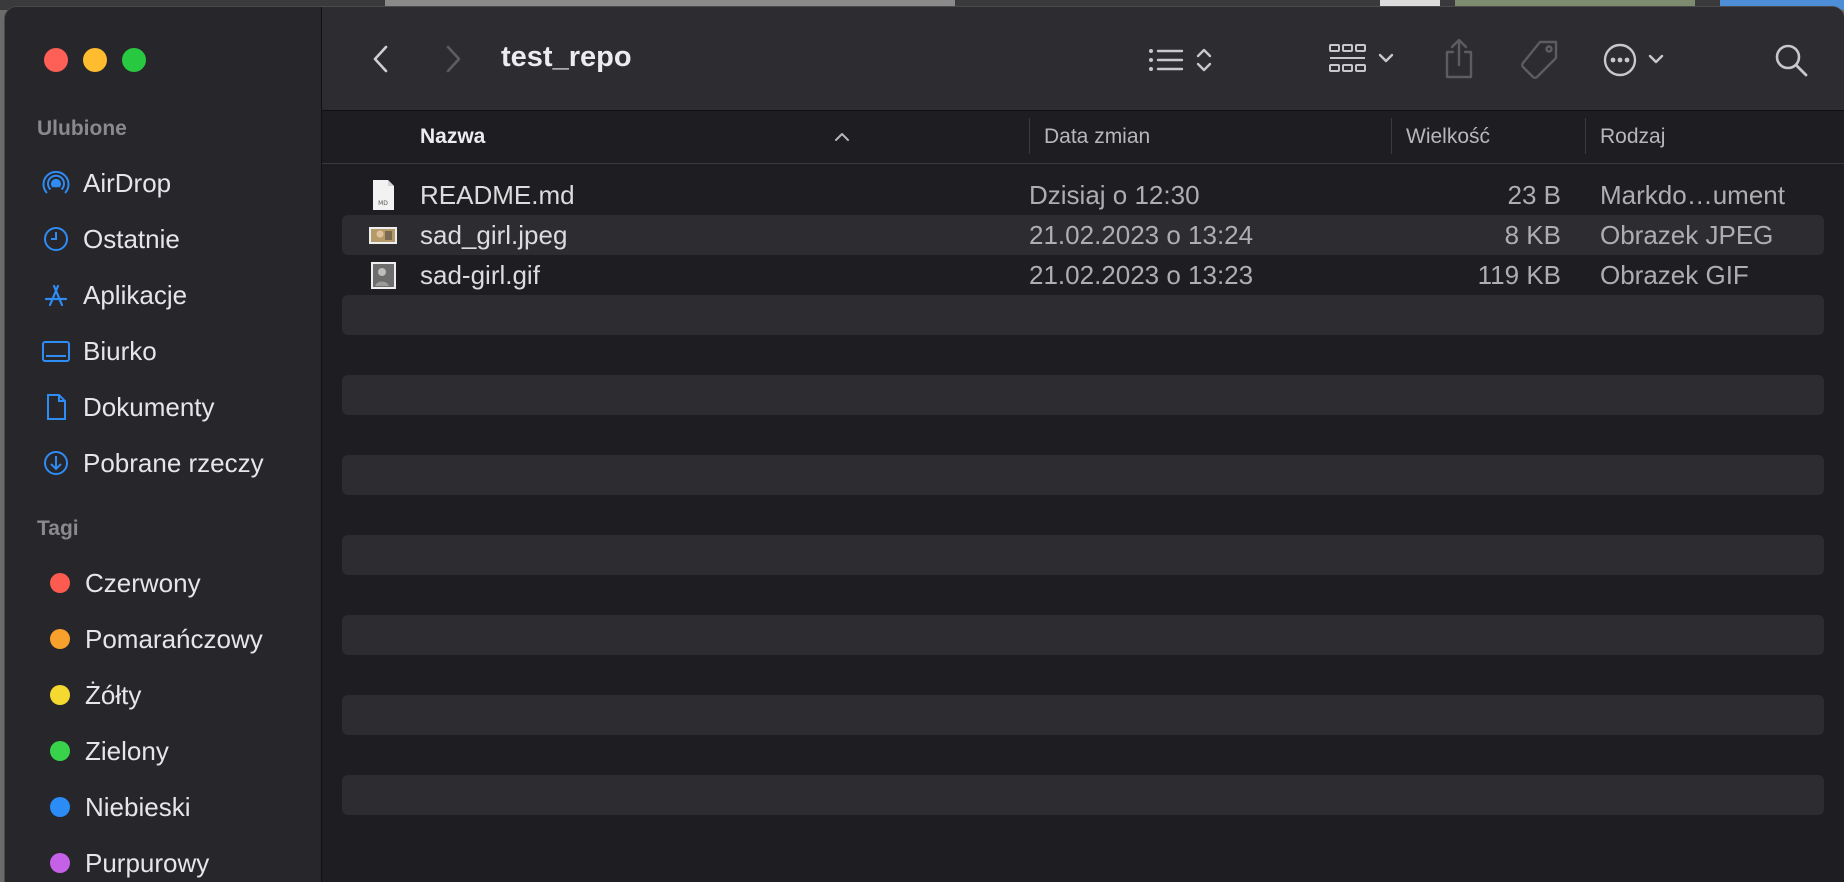 The height and width of the screenshot is (882, 1844). What do you see at coordinates (1714, 137) in the screenshot?
I see `column-header-kind: Rodzaj` at bounding box center [1714, 137].